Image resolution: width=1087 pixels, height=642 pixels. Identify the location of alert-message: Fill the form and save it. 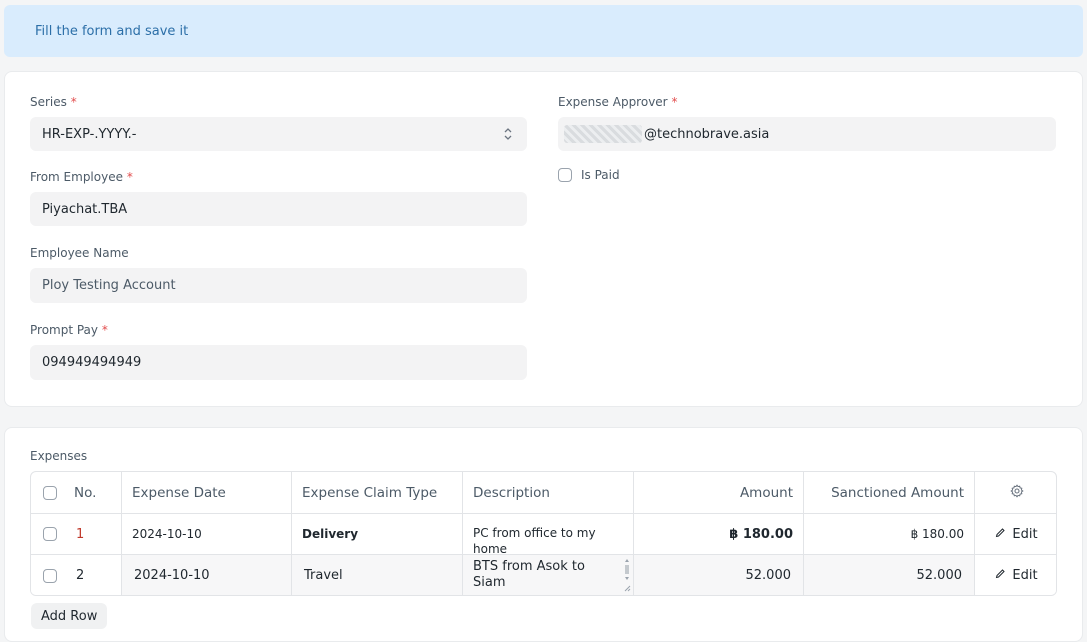
(112, 31).